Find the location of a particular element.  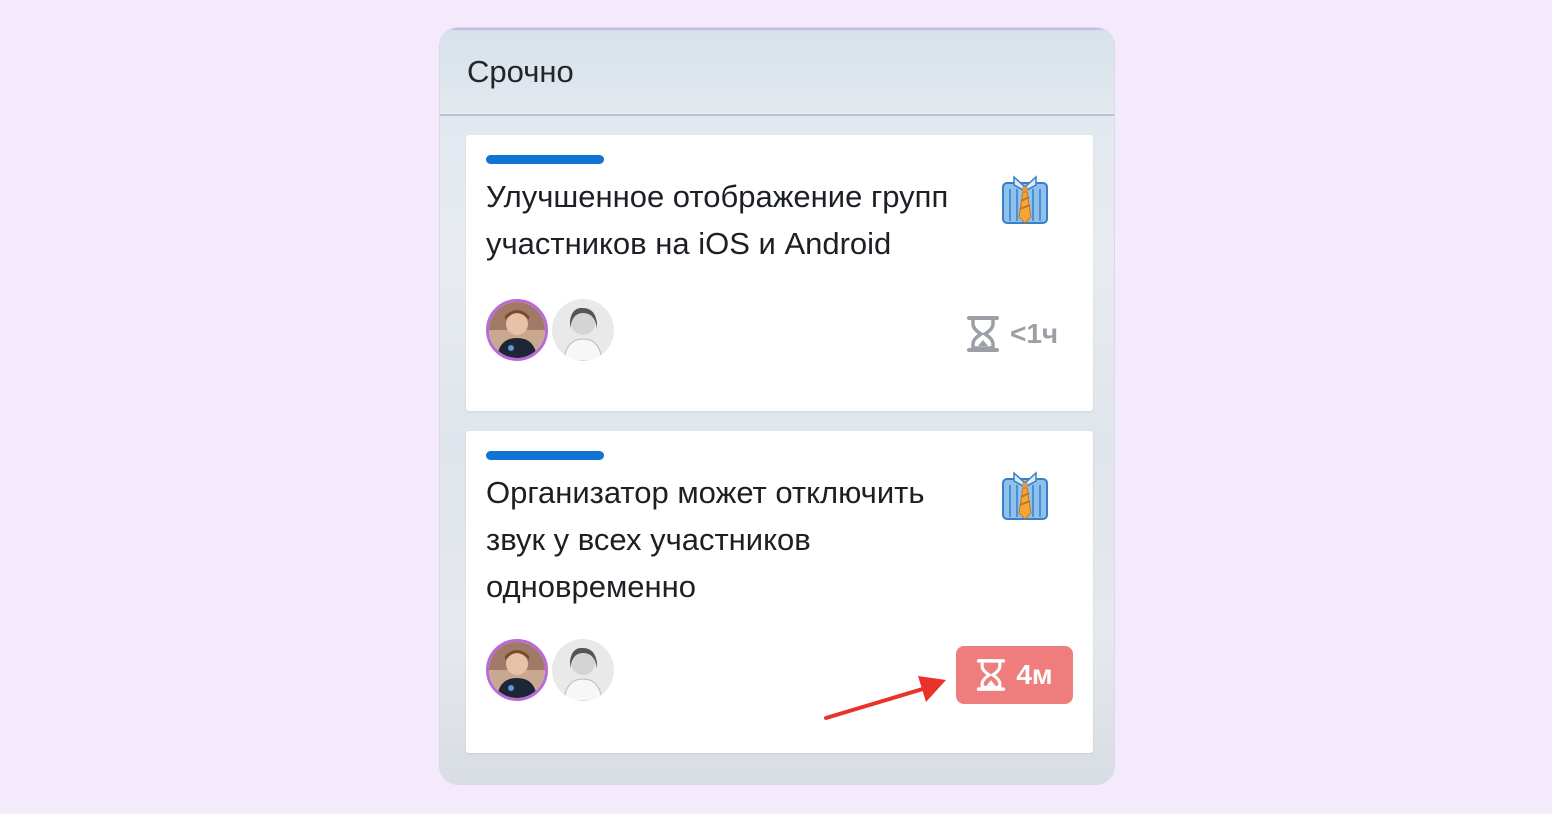

column-title: Срочно is located at coordinates (520, 71).